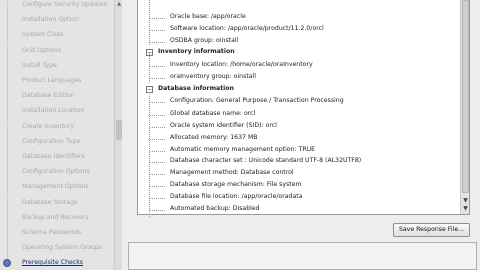  What do you see at coordinates (196, 88) in the screenshot?
I see `tree-row-text: Database information` at bounding box center [196, 88].